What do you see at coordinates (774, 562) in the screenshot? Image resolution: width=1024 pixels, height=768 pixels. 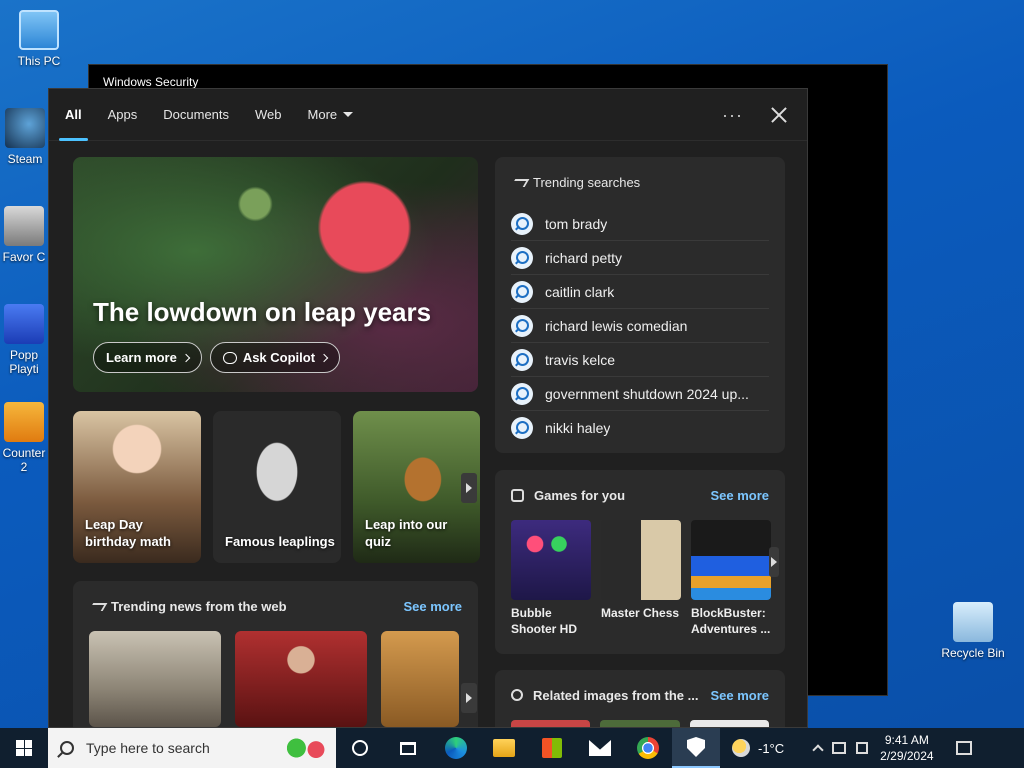 I see `games-next-button` at bounding box center [774, 562].